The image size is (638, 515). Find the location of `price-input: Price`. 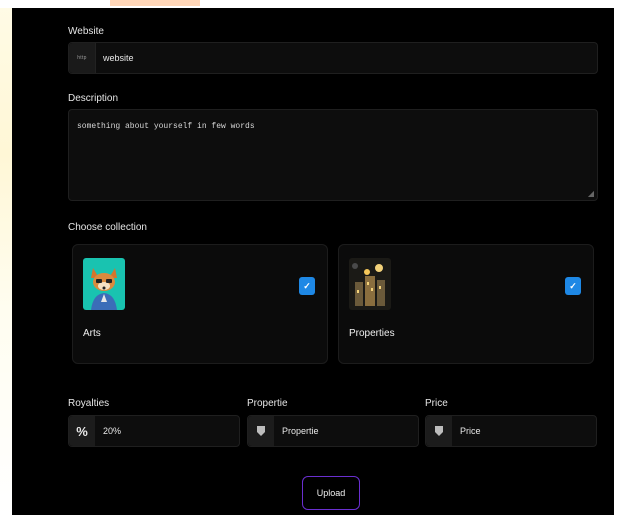

price-input: Price is located at coordinates (511, 431).